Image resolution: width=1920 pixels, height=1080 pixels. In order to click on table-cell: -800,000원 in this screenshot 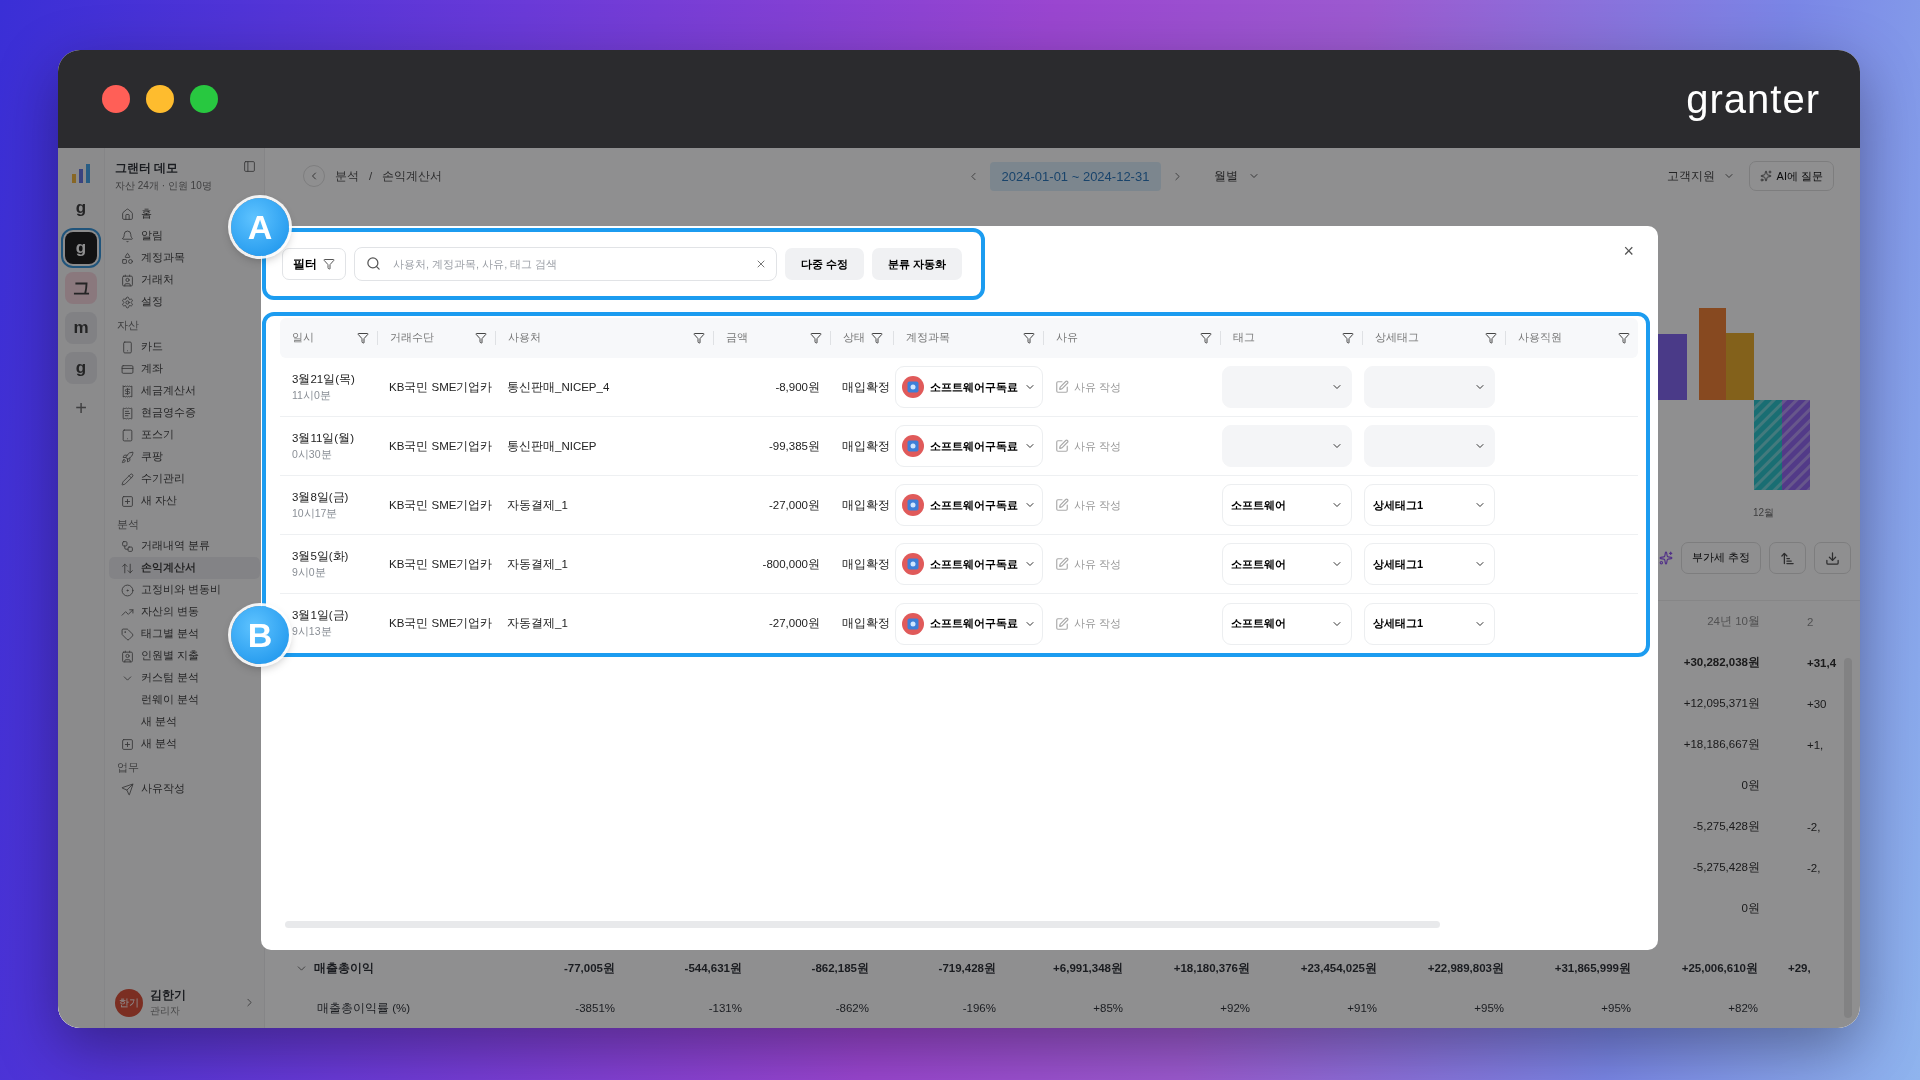, I will do `click(791, 564)`.